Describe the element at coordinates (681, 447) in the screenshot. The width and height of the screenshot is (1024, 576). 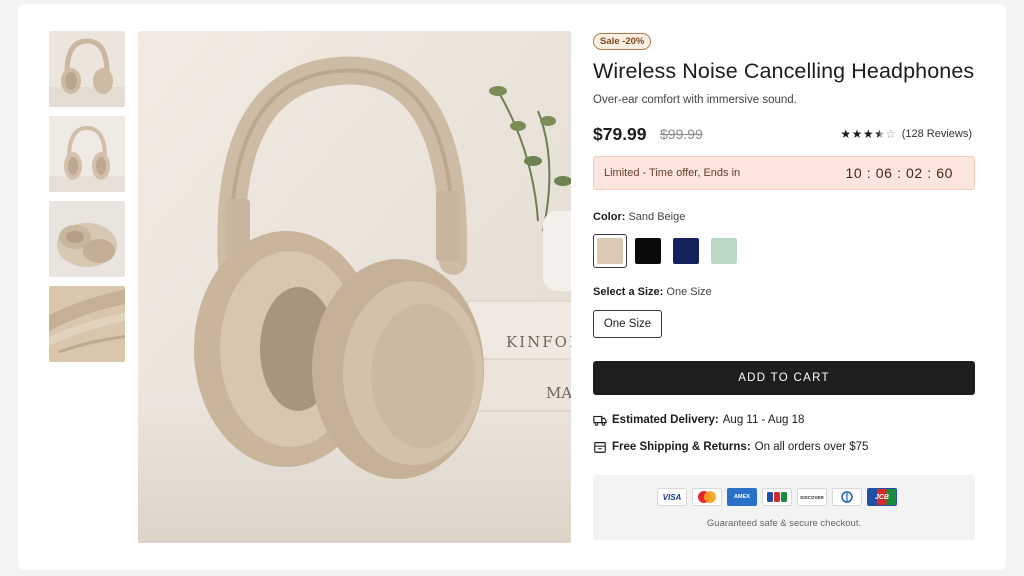
I see `shipping-label: Free Shipping & Returns:` at that location.